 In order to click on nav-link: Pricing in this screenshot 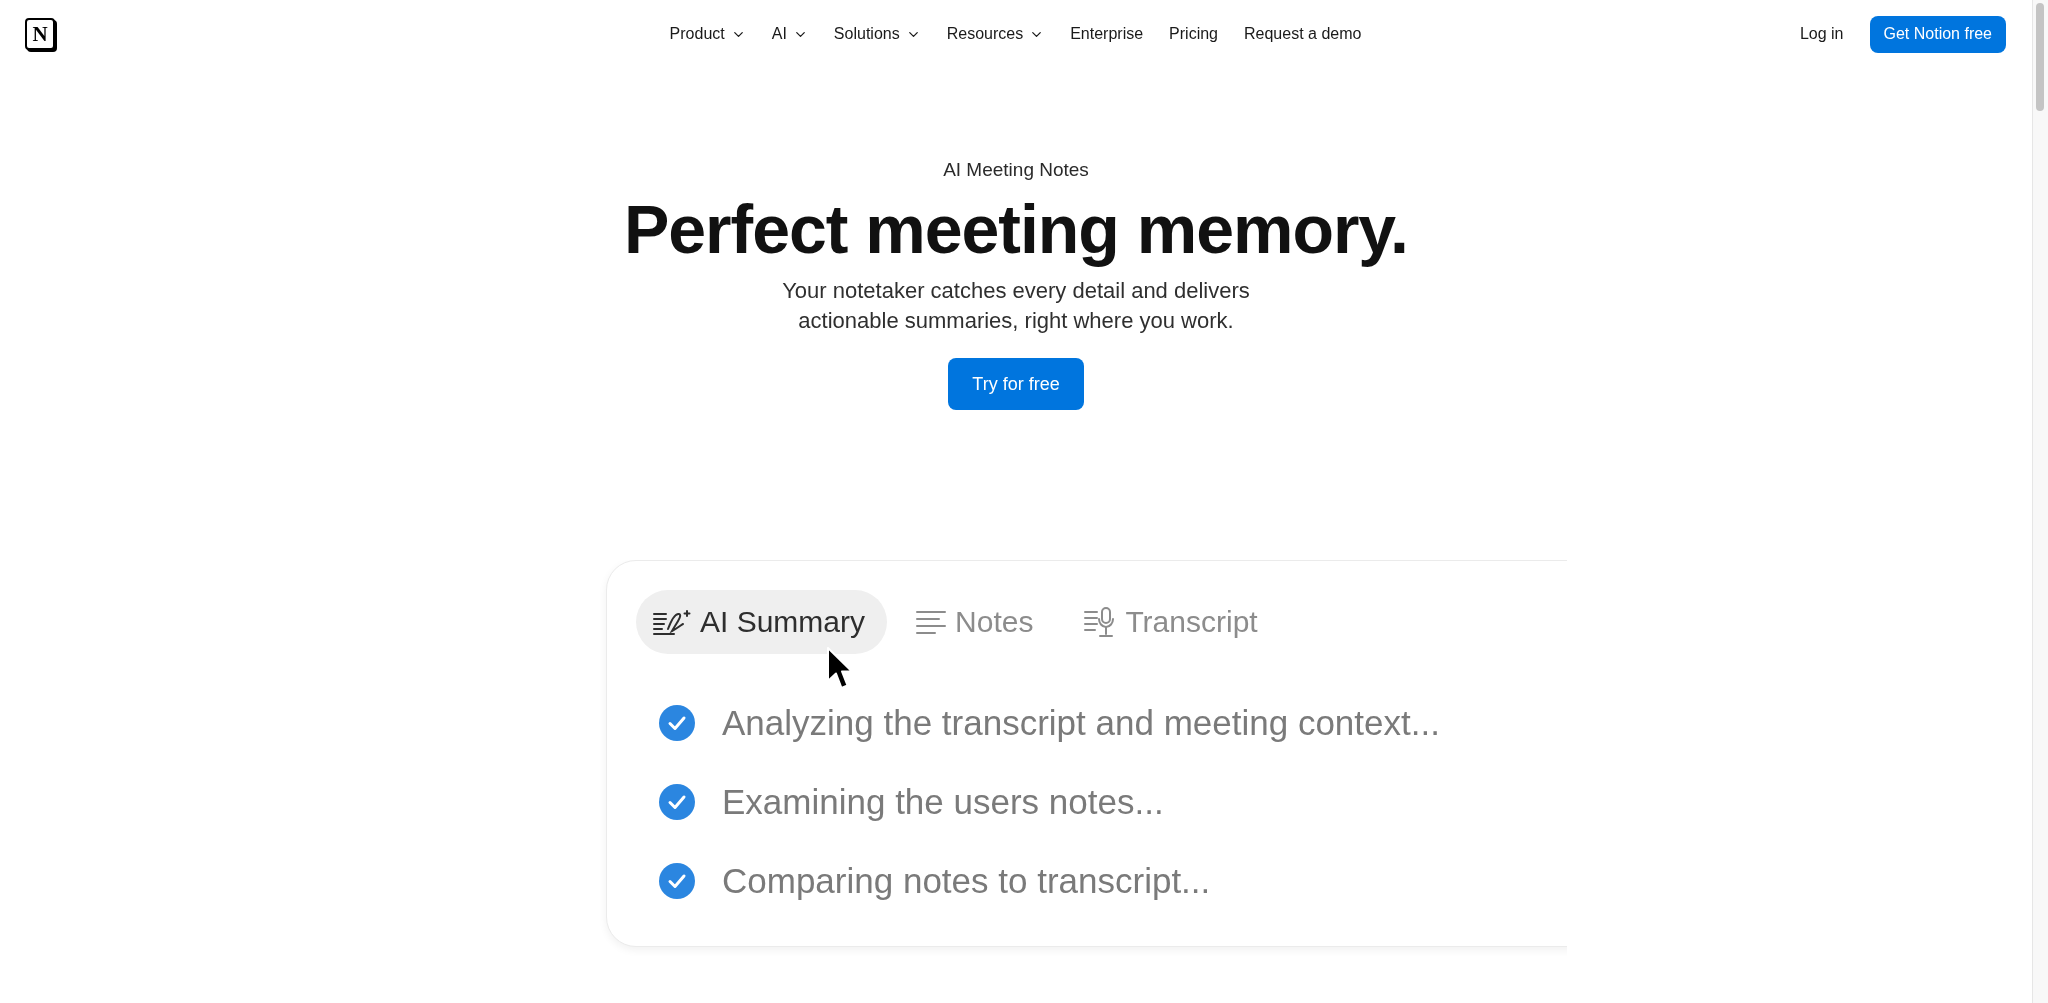, I will do `click(1193, 34)`.